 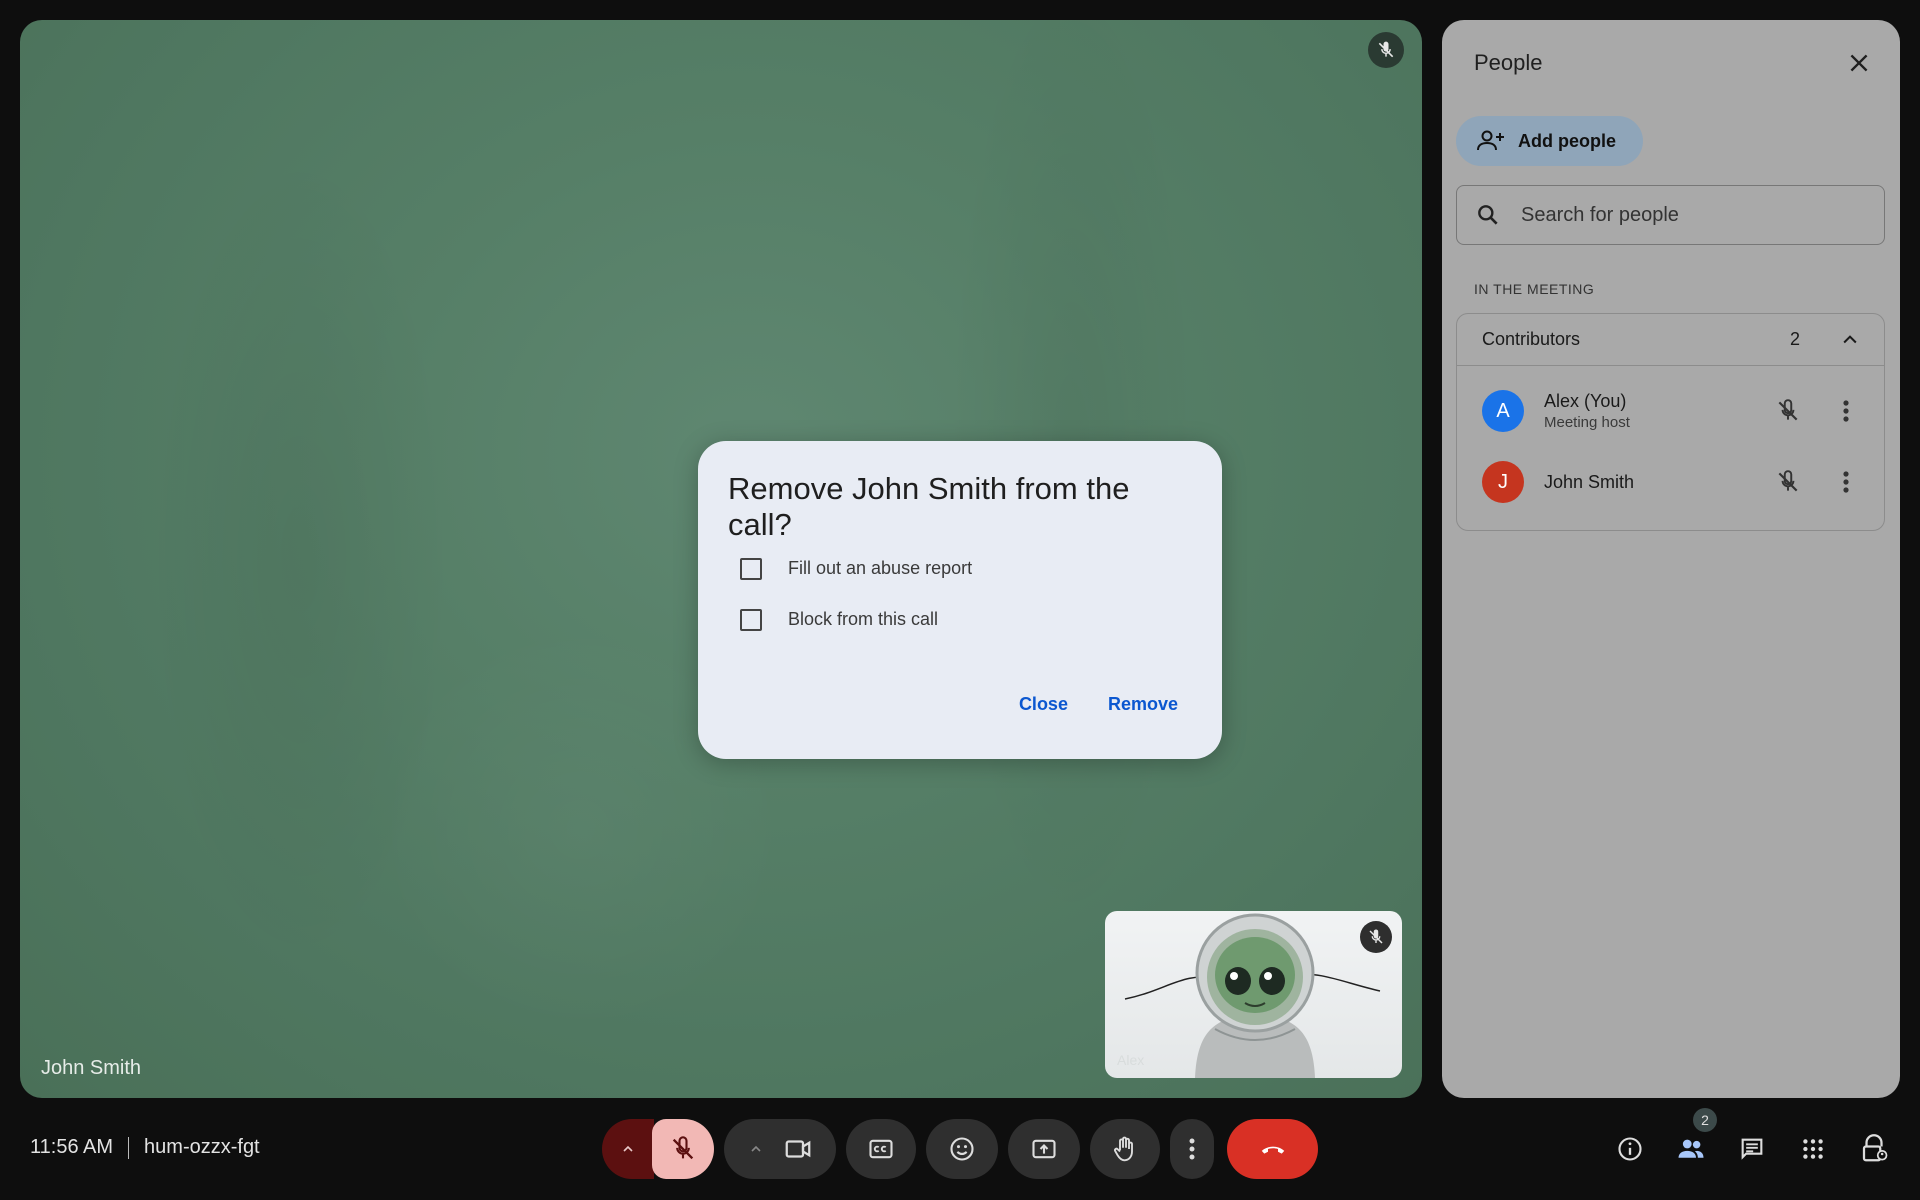 What do you see at coordinates (1386, 50) in the screenshot?
I see `stage-mic-off-icon` at bounding box center [1386, 50].